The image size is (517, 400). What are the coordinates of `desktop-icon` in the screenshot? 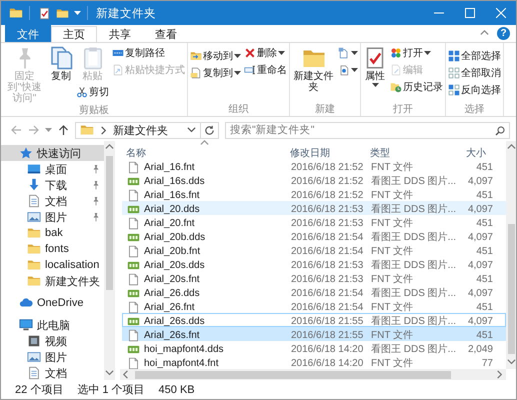 It's located at (34, 169).